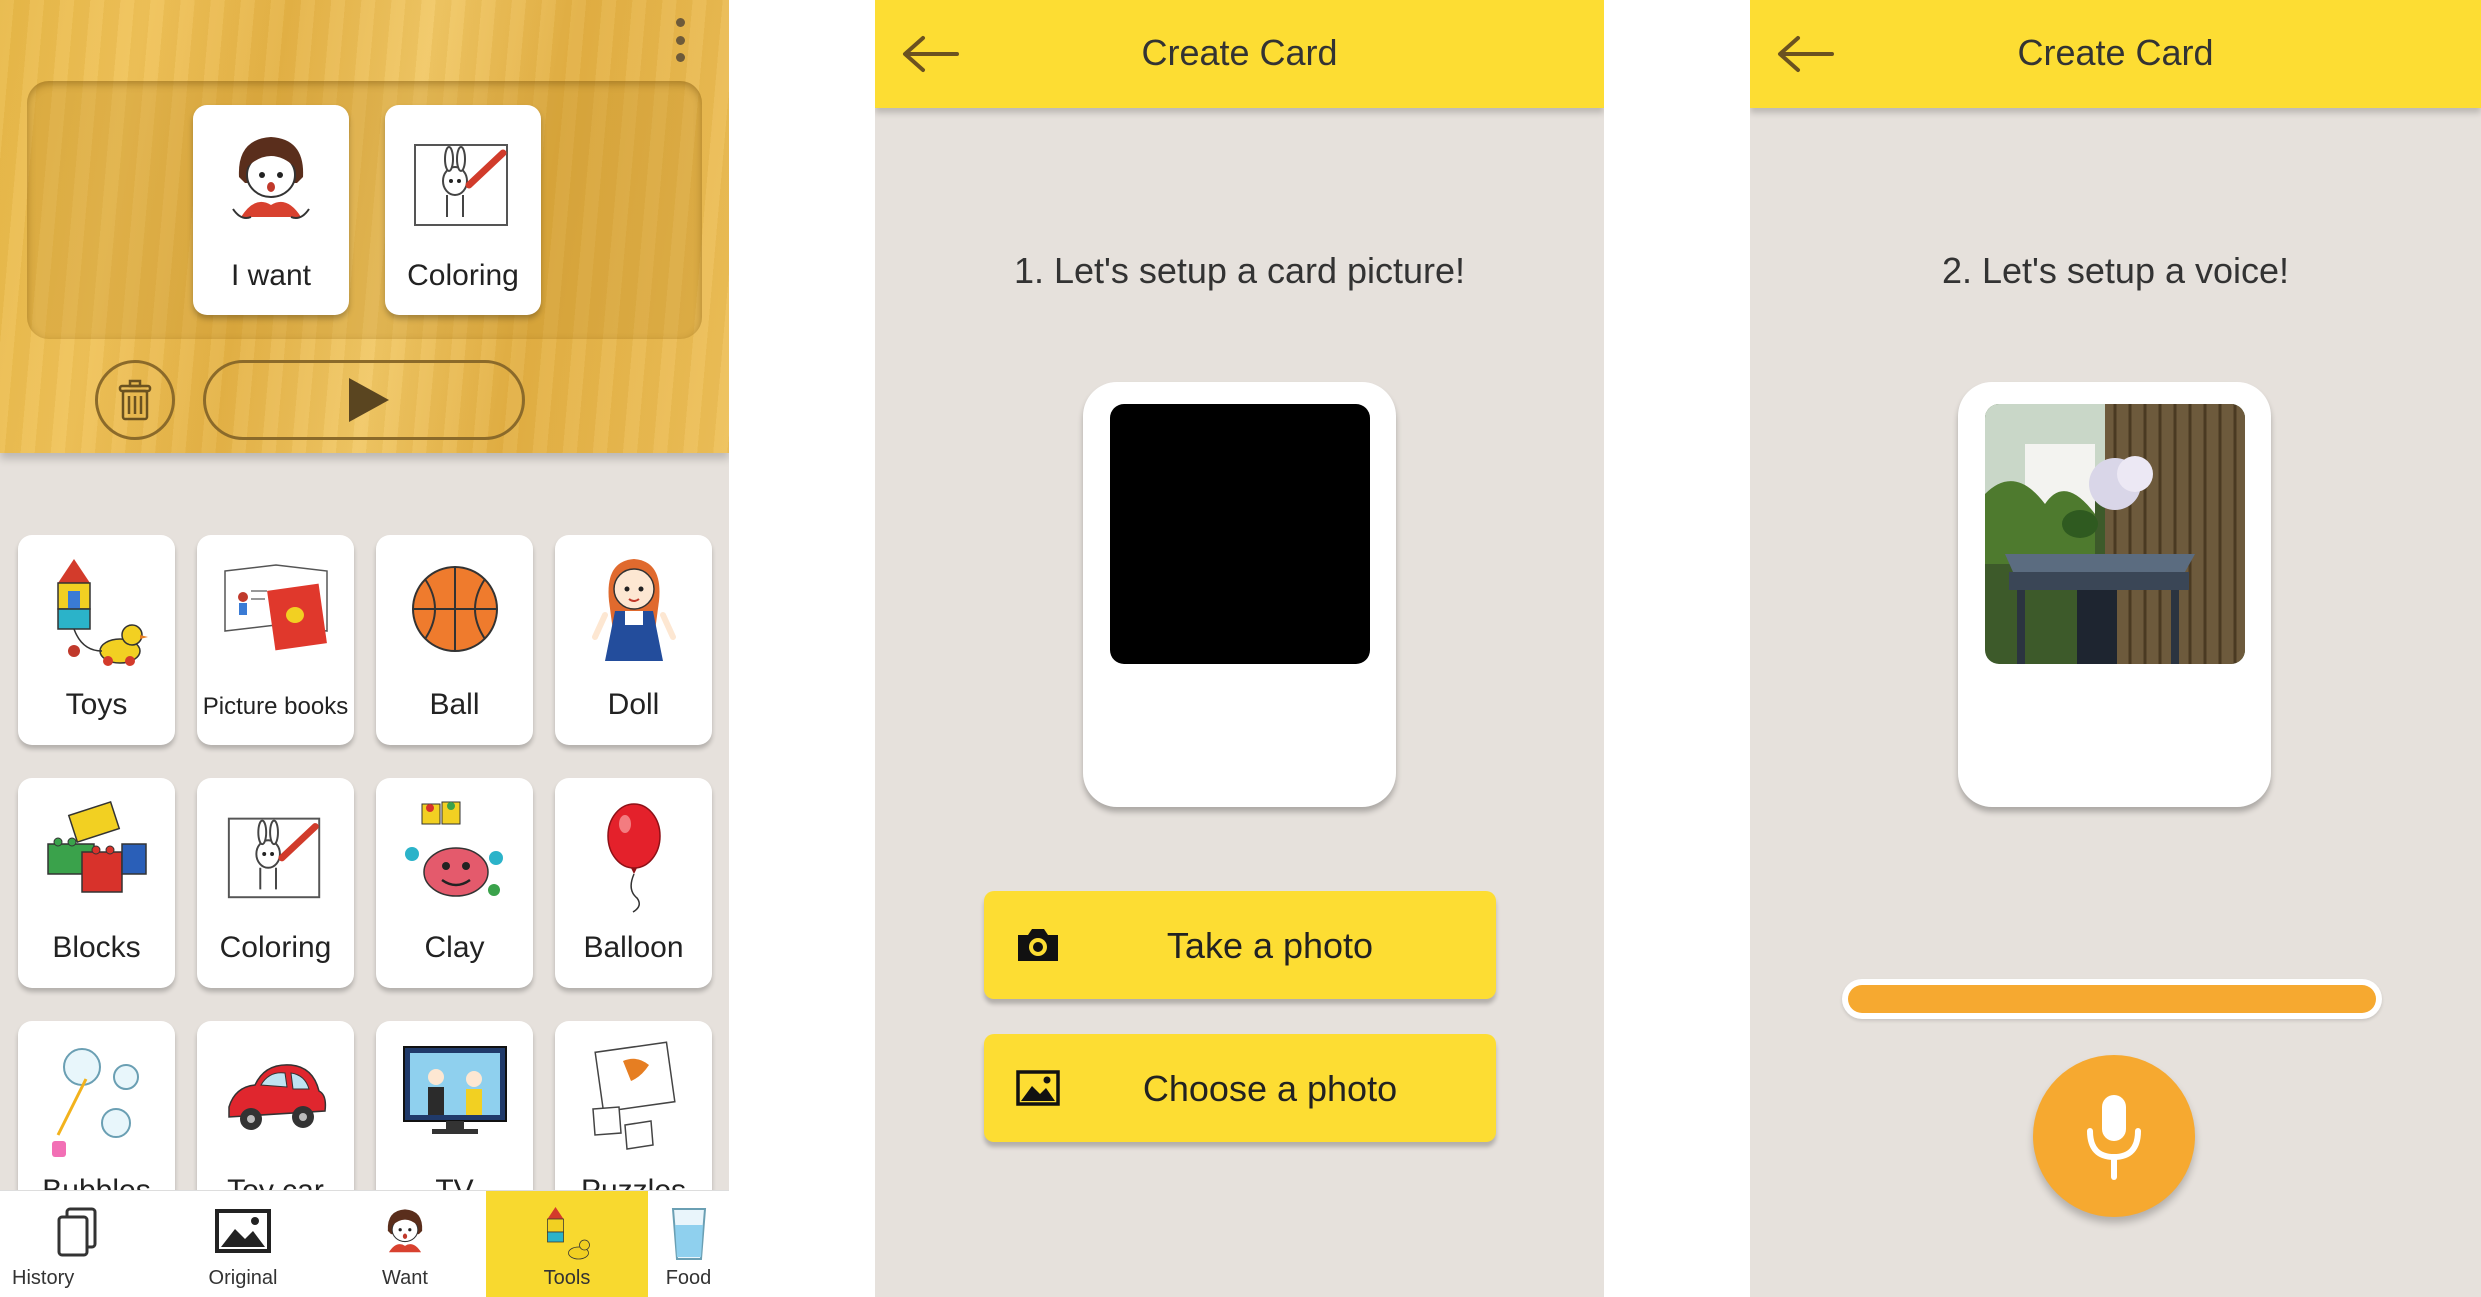 The height and width of the screenshot is (1297, 2481). What do you see at coordinates (1270, 1088) in the screenshot?
I see `choose-photo-label: Choose a photo` at bounding box center [1270, 1088].